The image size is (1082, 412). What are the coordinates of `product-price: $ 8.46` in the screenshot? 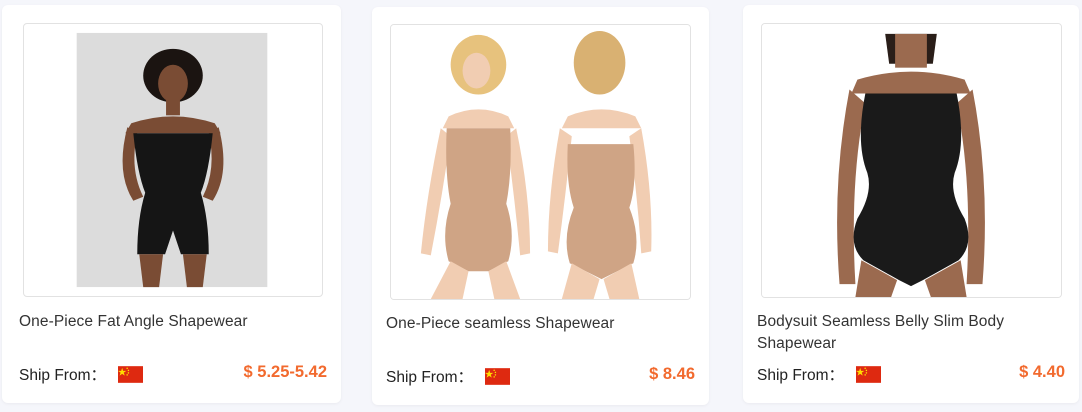 It's located at (672, 374).